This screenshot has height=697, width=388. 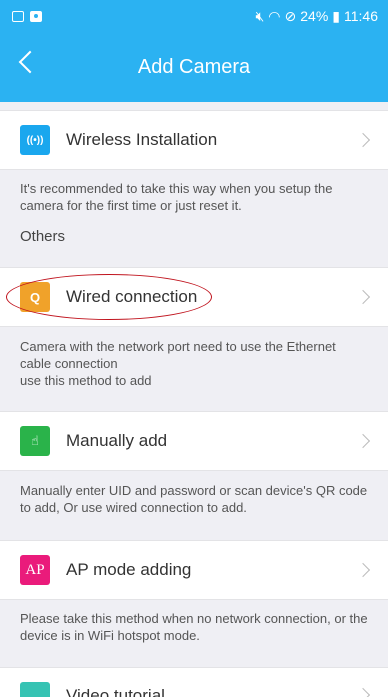 I want to click on item-label: Video tutorial, so click(x=115, y=691).